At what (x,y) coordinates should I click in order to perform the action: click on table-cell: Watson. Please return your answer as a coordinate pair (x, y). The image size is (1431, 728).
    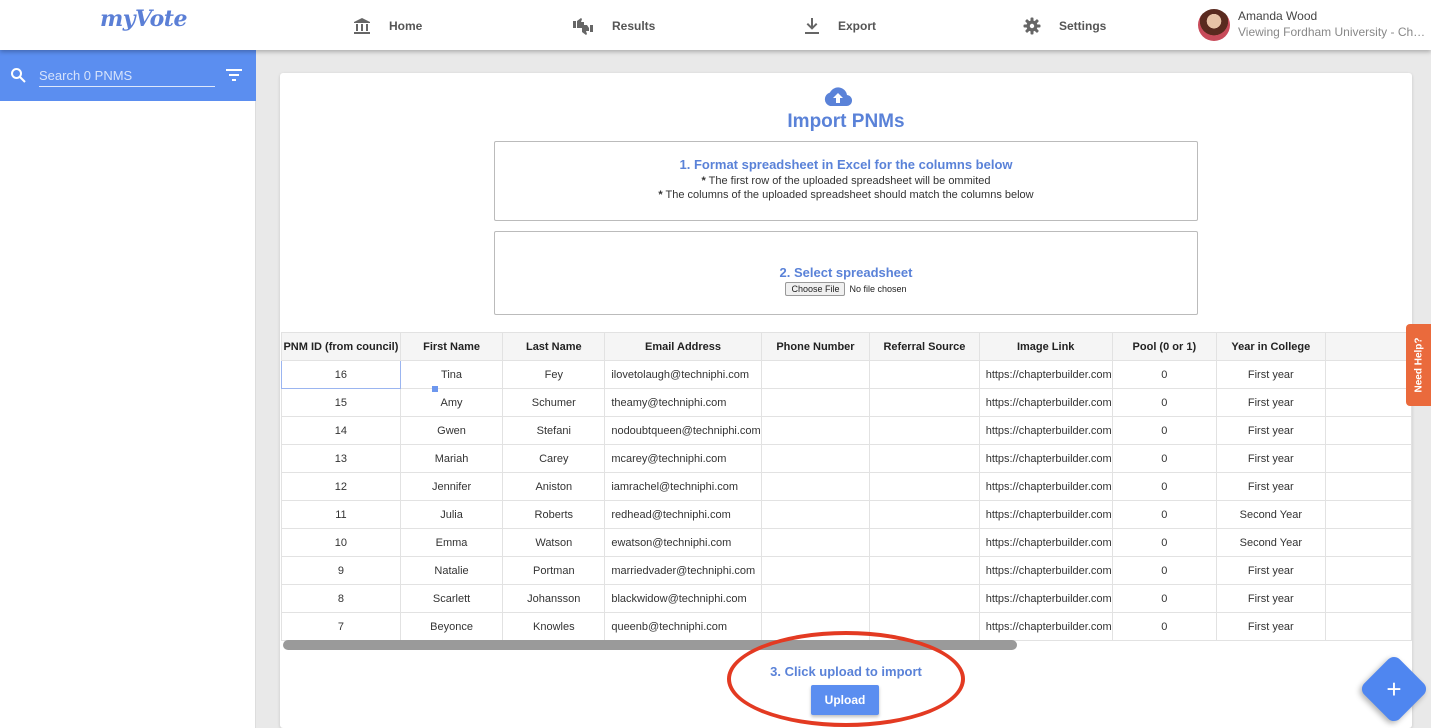
    Looking at the image, I should click on (554, 542).